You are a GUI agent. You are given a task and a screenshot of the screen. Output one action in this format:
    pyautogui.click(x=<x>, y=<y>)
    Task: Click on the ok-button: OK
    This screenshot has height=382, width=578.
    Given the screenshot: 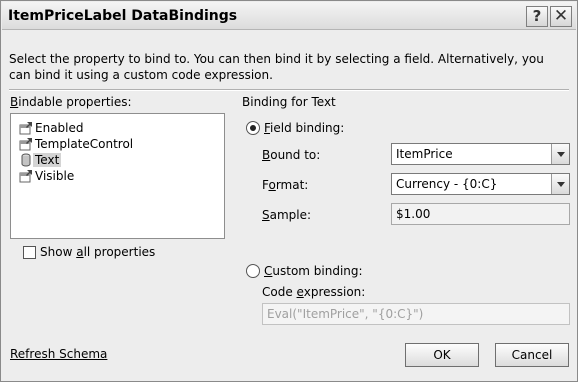 What is the action you would take?
    pyautogui.click(x=442, y=355)
    